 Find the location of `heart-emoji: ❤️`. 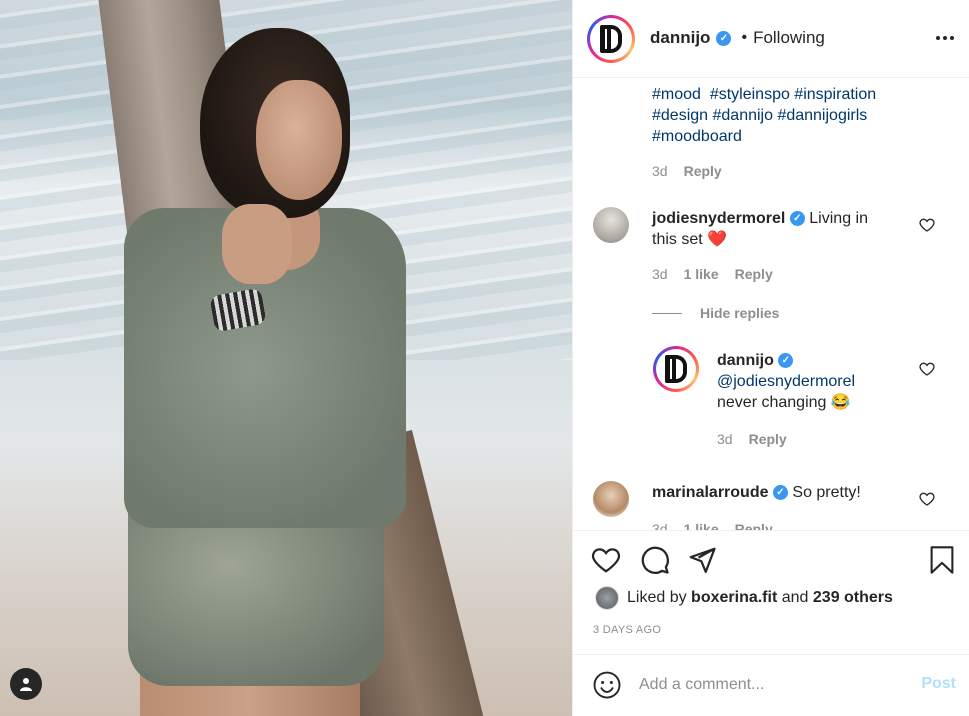

heart-emoji: ❤️ is located at coordinates (717, 239).